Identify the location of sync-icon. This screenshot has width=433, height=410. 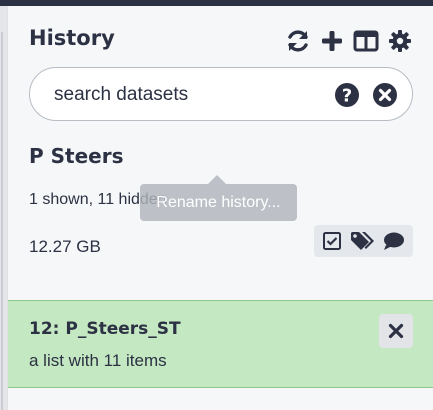
(297, 40).